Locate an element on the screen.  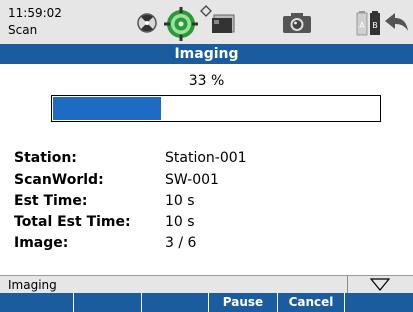
softkey-bar: Pause Cancel is located at coordinates (206, 302).